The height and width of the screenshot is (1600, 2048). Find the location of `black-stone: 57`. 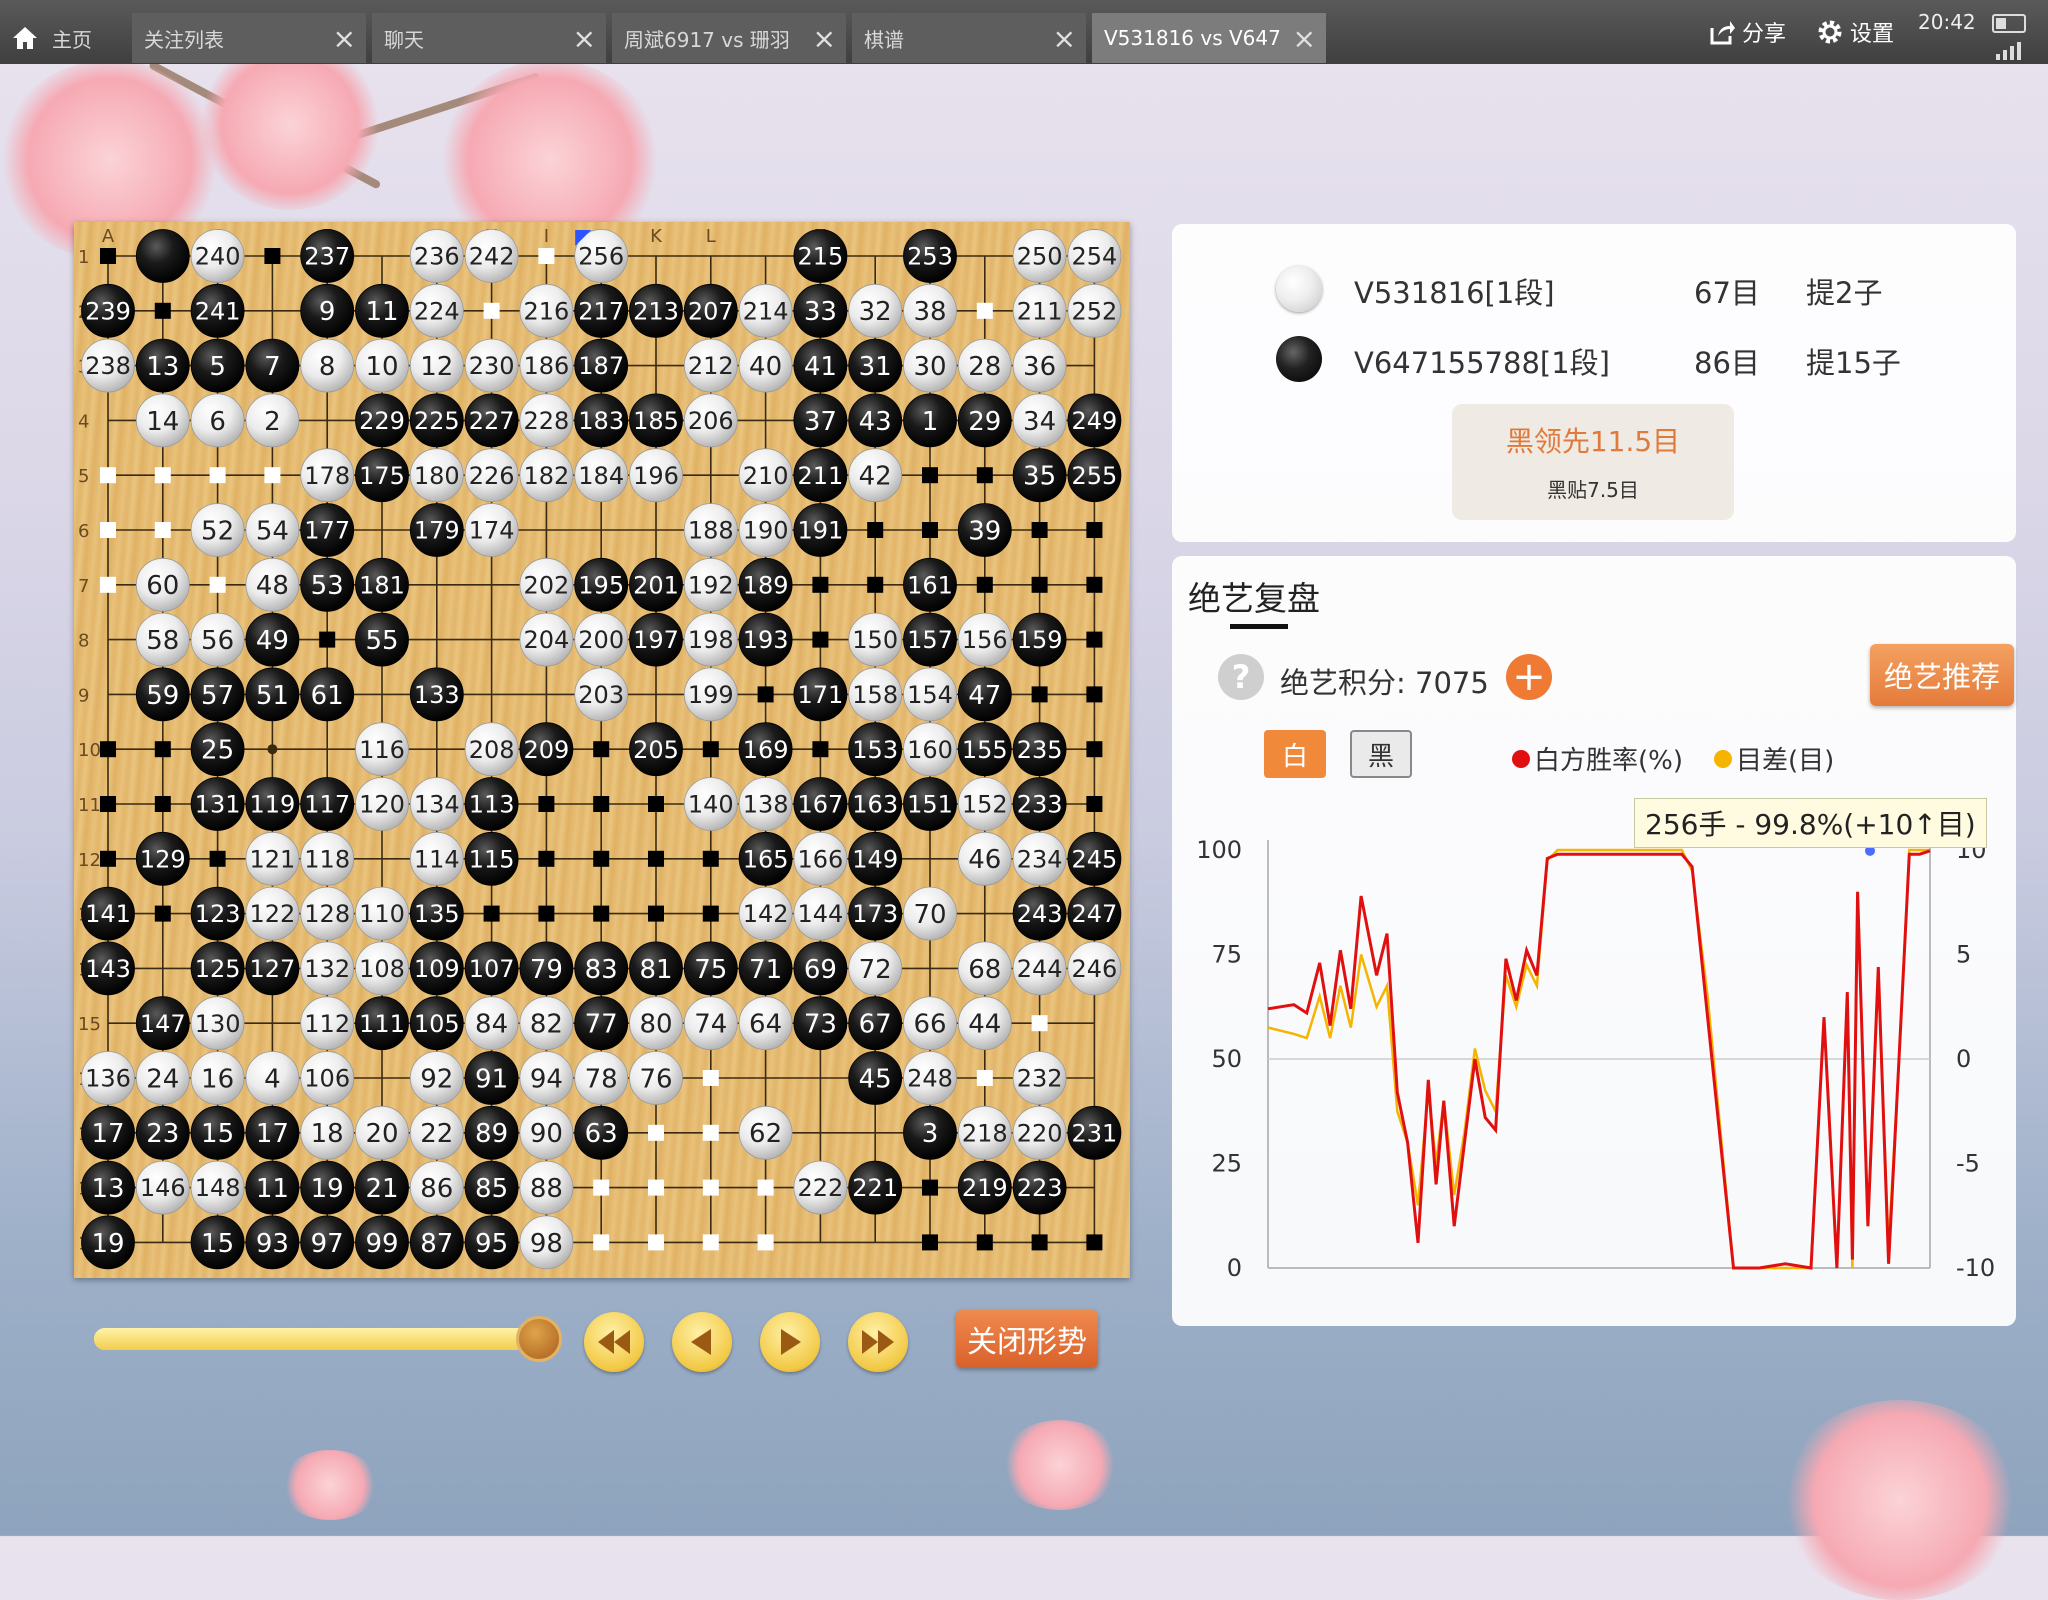

black-stone: 57 is located at coordinates (217, 694).